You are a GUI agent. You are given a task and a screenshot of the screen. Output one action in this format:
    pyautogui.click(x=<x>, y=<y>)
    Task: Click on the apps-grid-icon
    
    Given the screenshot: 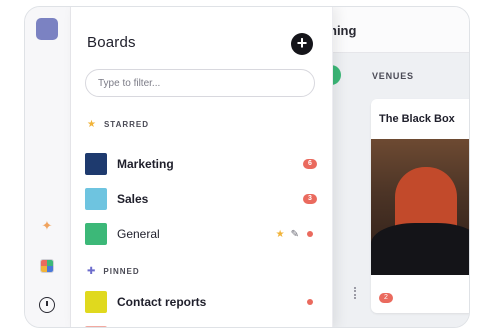 What is the action you would take?
    pyautogui.click(x=47, y=266)
    